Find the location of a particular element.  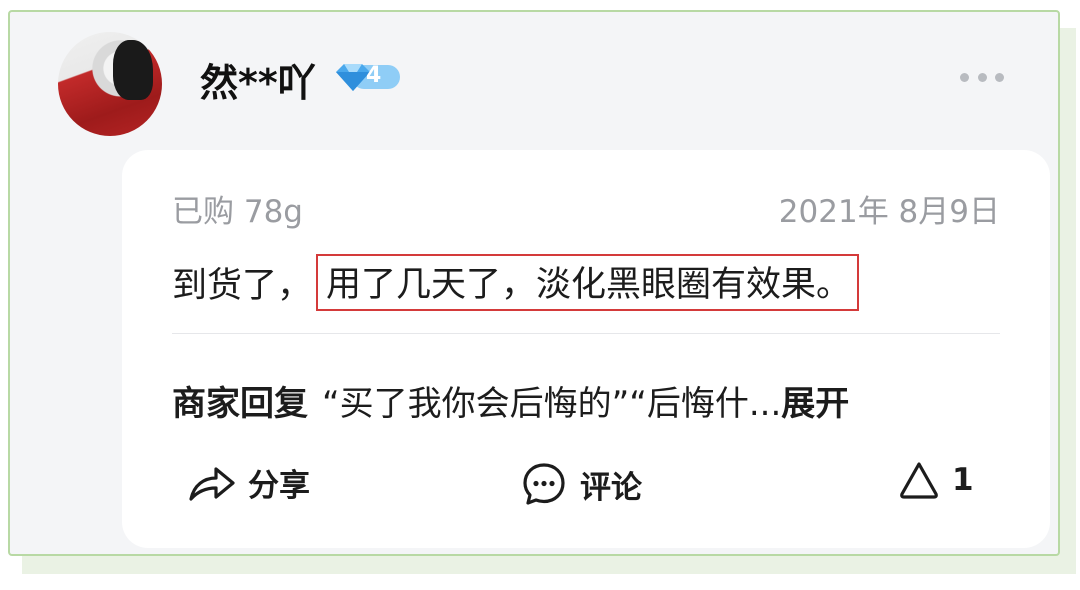

username: 然**吖 is located at coordinates (258, 79).